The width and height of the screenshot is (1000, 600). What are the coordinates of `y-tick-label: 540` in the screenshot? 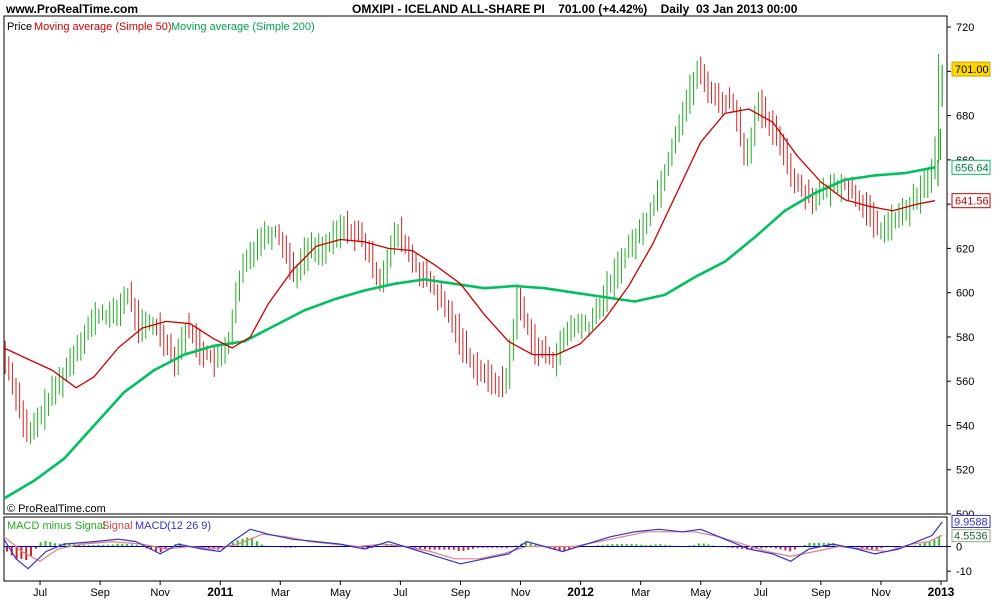 It's located at (965, 426).